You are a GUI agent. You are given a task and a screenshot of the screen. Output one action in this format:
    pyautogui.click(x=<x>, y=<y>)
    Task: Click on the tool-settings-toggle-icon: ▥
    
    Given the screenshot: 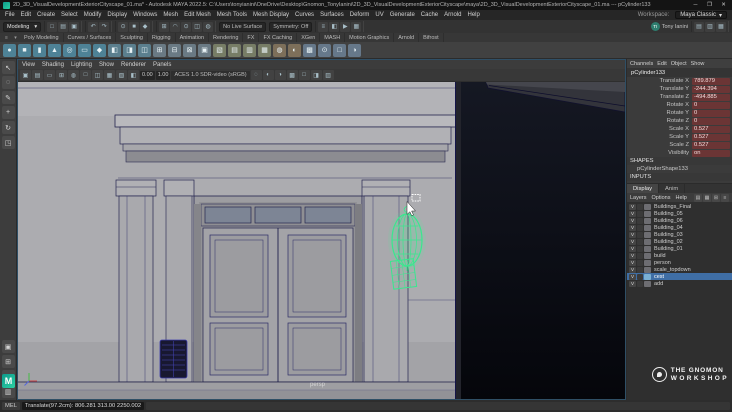 What is the action you would take?
    pyautogui.click(x=710, y=26)
    